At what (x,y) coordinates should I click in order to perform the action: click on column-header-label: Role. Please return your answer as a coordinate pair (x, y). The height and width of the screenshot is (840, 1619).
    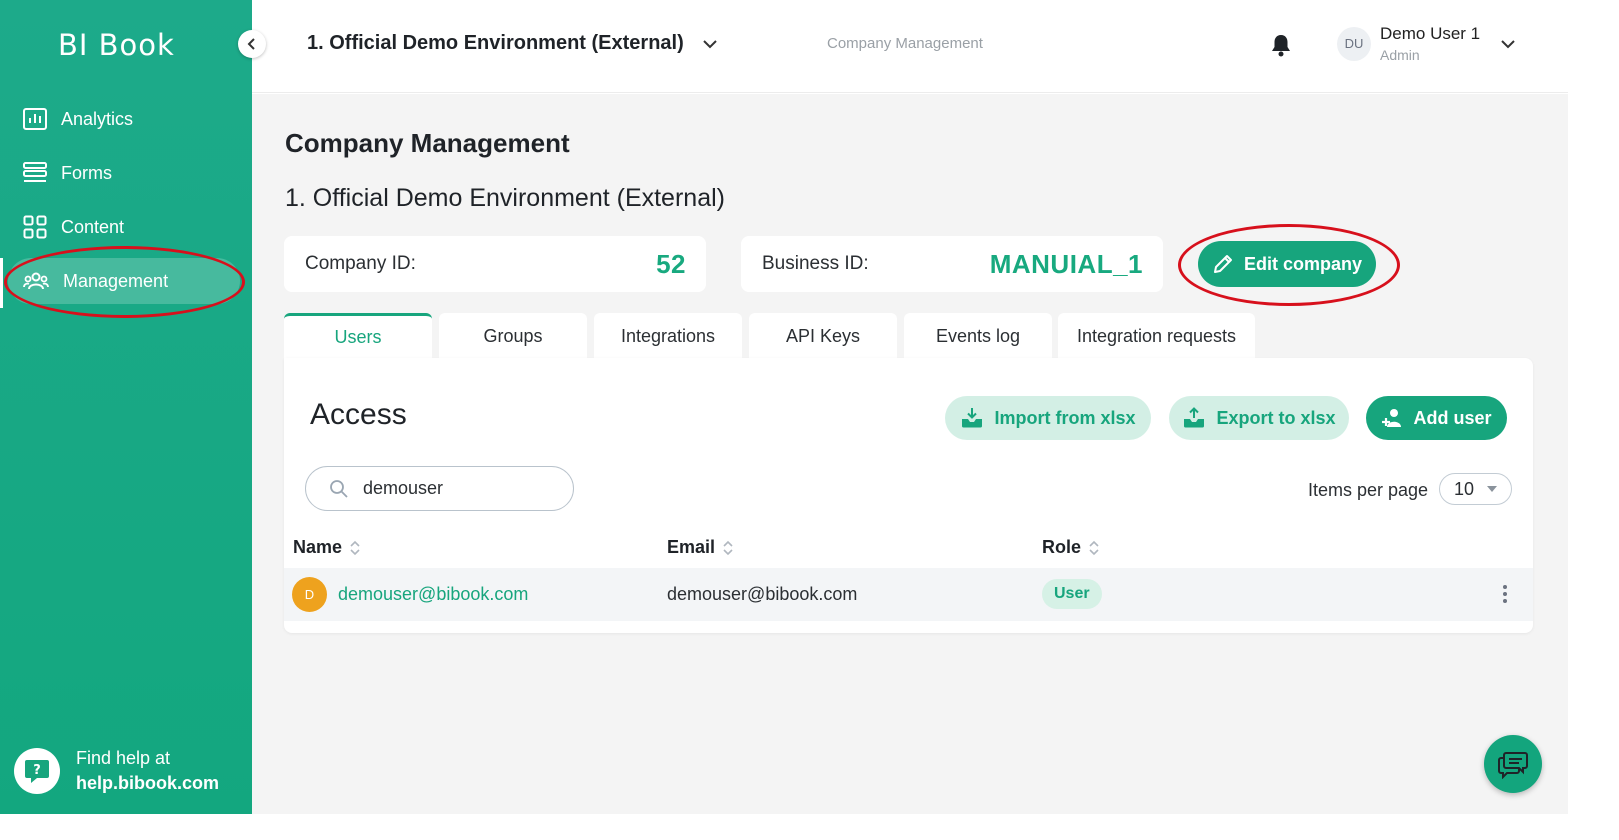
    Looking at the image, I should click on (1062, 547).